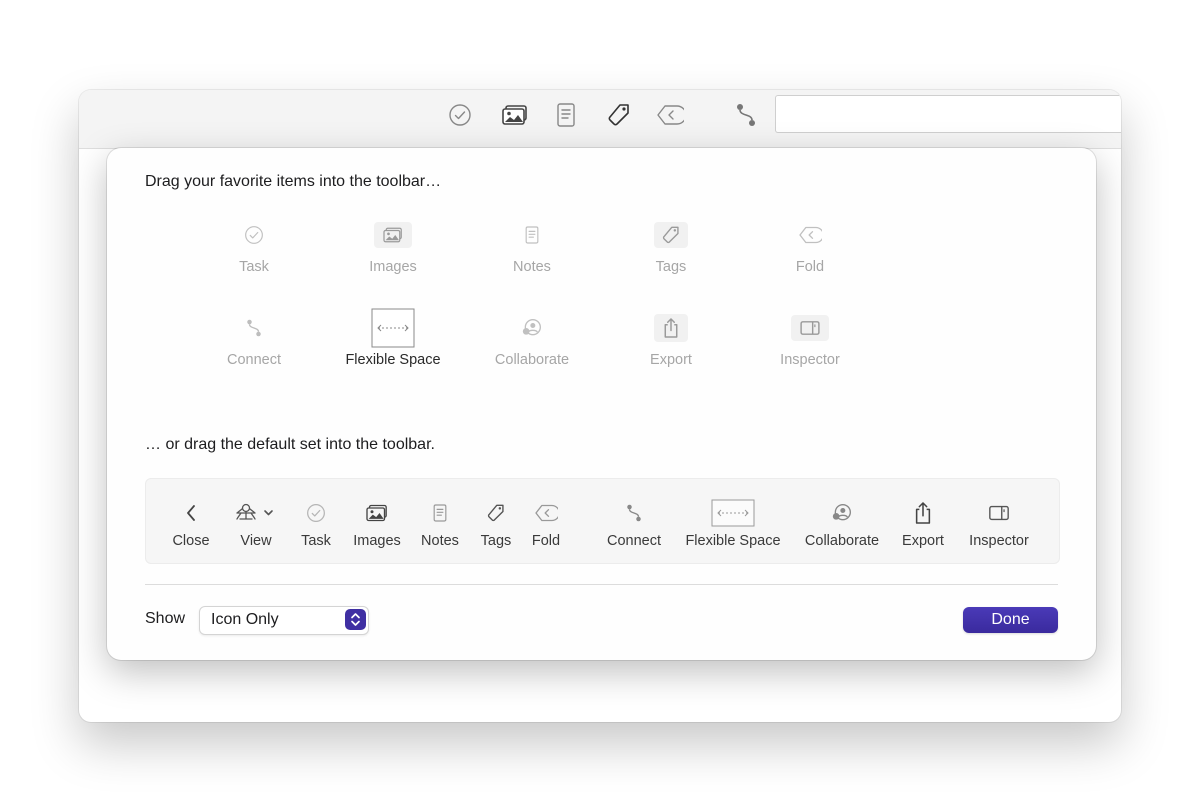 This screenshot has height=809, width=1200. I want to click on default-item-label: Flexible Space, so click(733, 541).